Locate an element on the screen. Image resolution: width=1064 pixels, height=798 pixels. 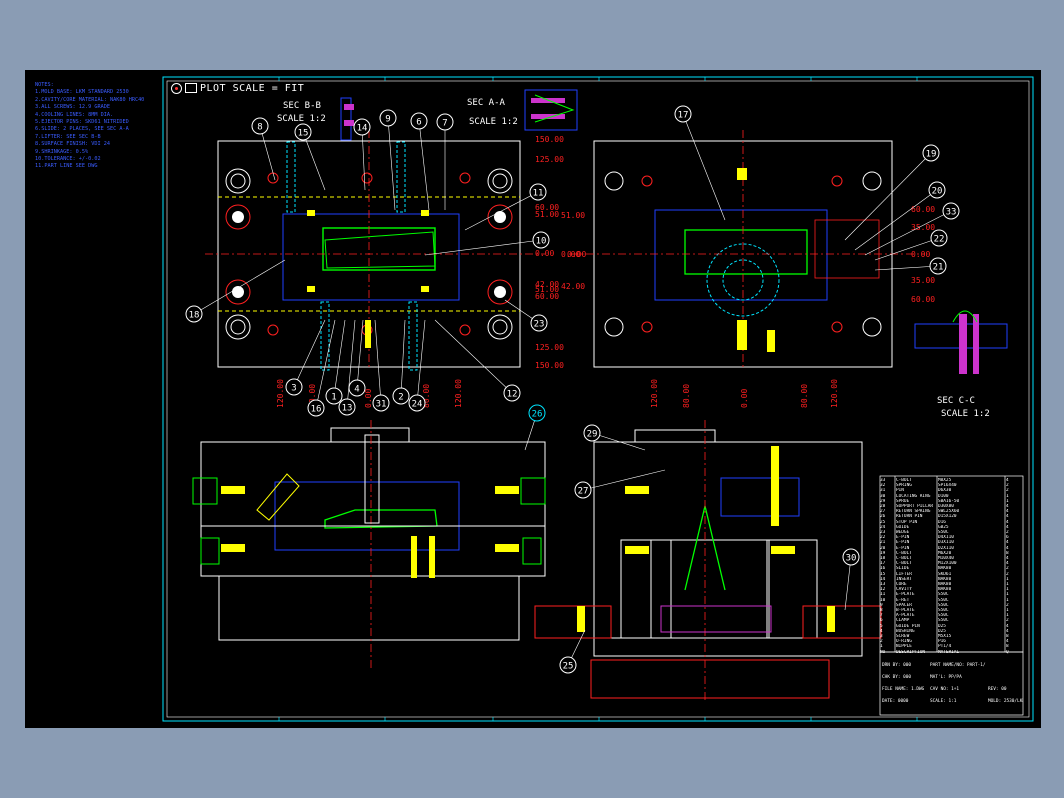
balloon-number: 4 is located at coordinates (356, 390).